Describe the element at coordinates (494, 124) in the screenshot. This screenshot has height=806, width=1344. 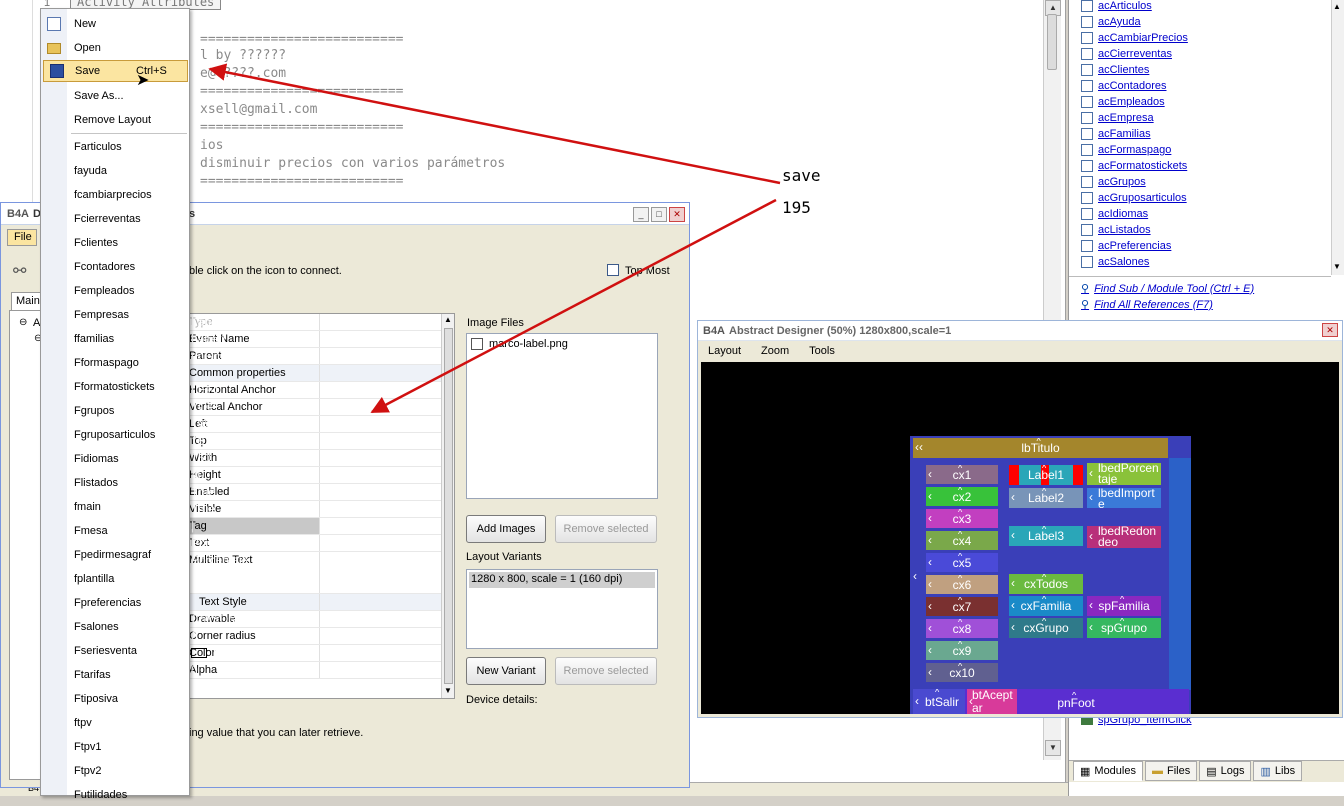
I see `arrow-to-save` at that location.